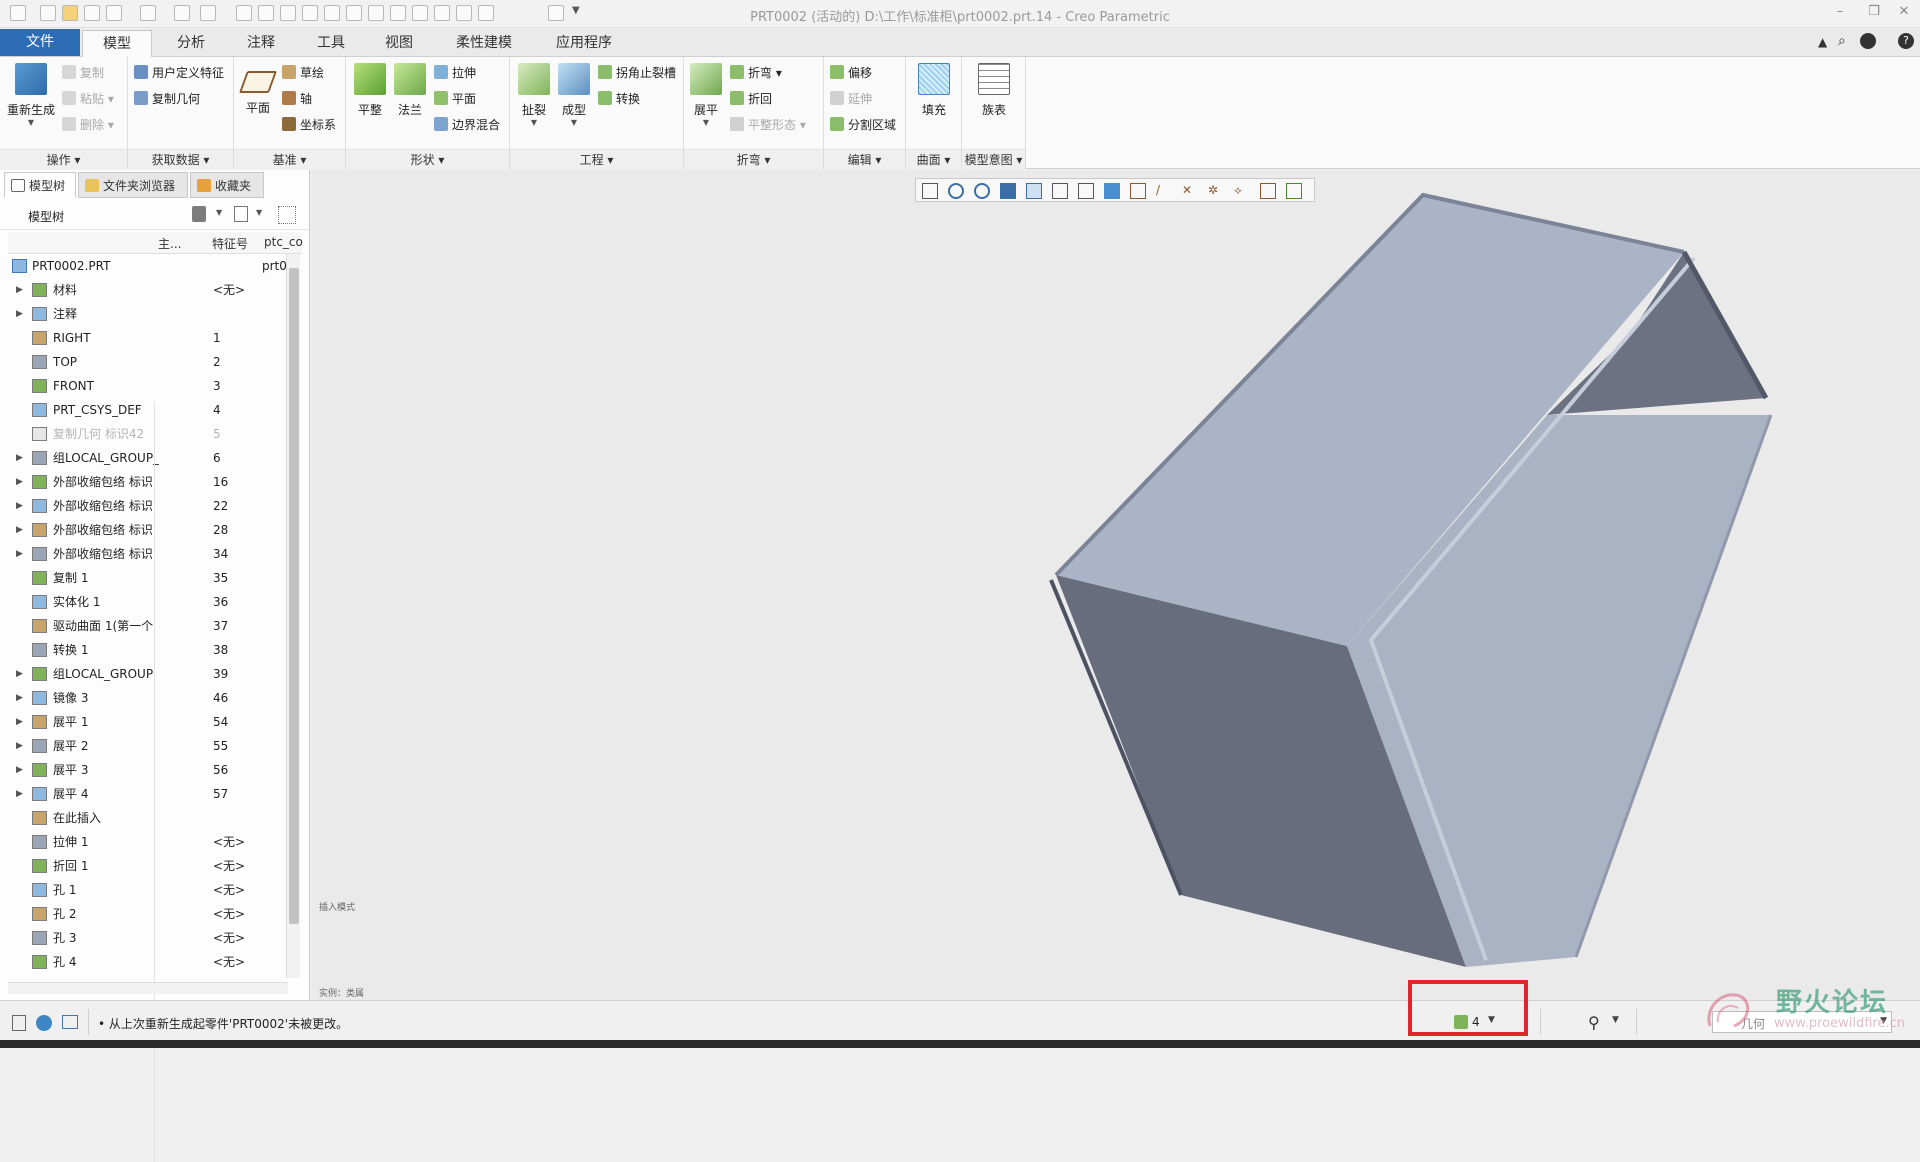  Describe the element at coordinates (294, 596) in the screenshot. I see `scroll-thumb` at that location.